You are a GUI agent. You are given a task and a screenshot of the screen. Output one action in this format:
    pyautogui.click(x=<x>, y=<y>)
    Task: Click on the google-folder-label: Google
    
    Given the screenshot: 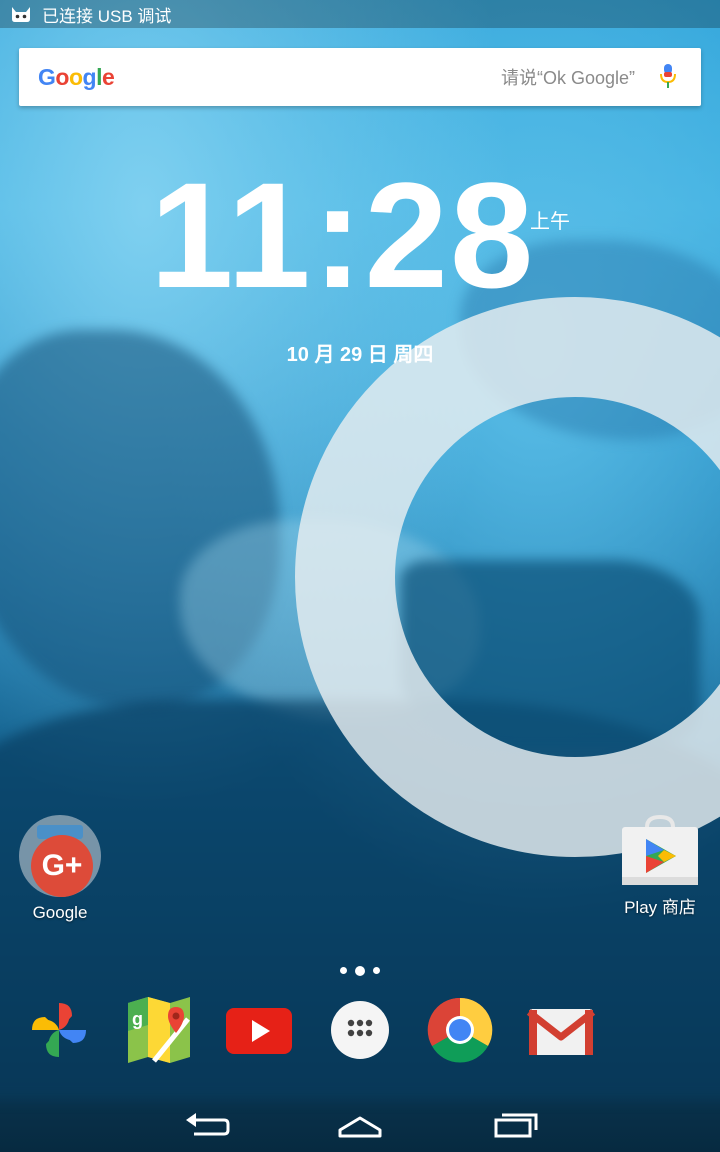 What is the action you would take?
    pyautogui.click(x=60, y=912)
    